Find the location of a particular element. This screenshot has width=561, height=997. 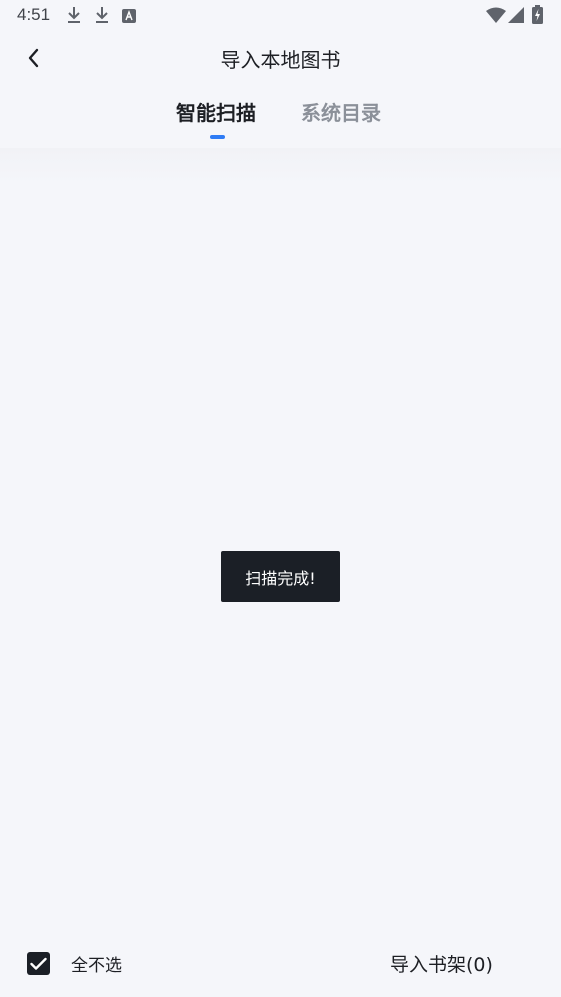

status-time: 4:51 is located at coordinates (34, 14).